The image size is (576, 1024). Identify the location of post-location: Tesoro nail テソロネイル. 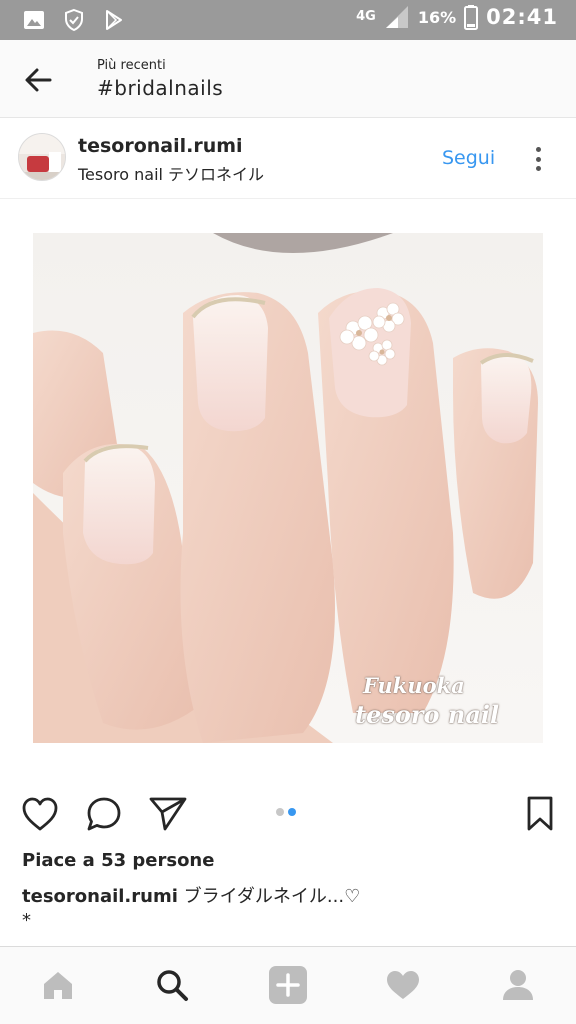
(171, 173).